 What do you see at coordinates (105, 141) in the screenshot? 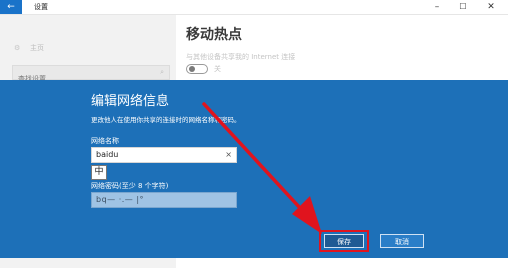
I see `network-name-label: 网络名称` at bounding box center [105, 141].